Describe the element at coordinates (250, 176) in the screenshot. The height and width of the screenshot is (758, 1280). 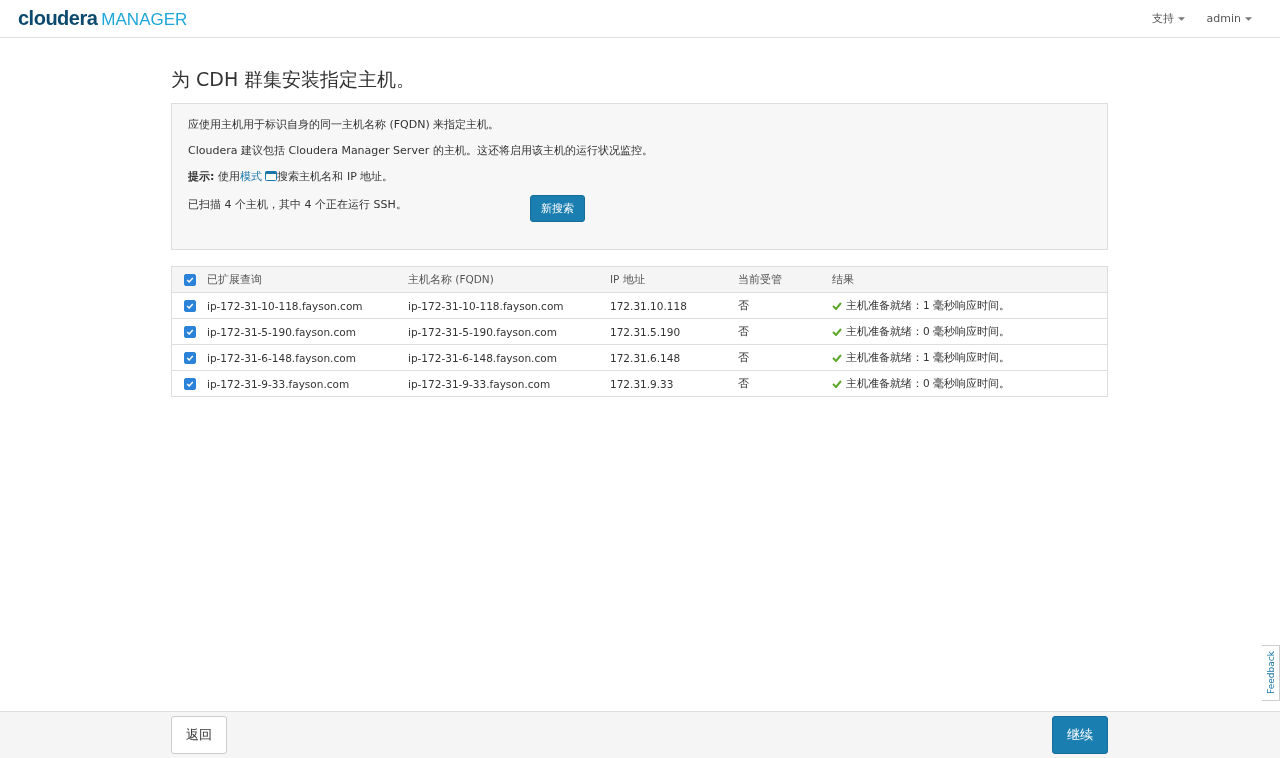
I see `pattern-link: 模式` at that location.